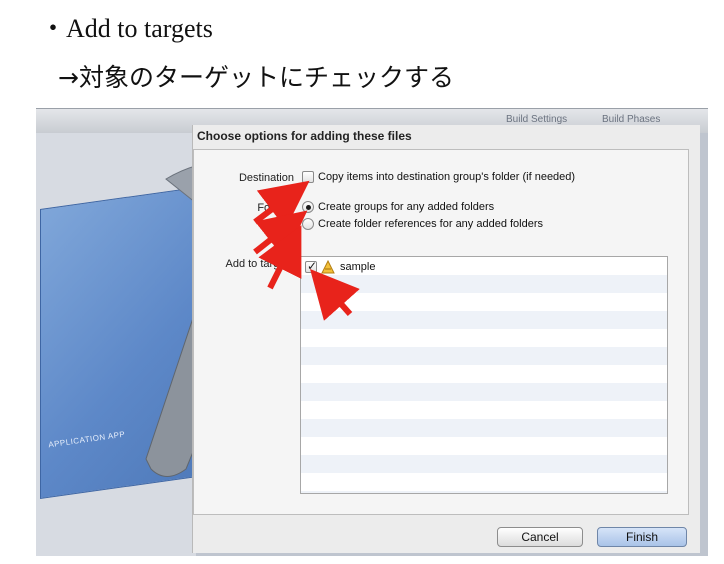 Image resolution: width=724 pixels, height=564 pixels. Describe the element at coordinates (275, 208) in the screenshot. I see `folders-label: Folders` at that location.